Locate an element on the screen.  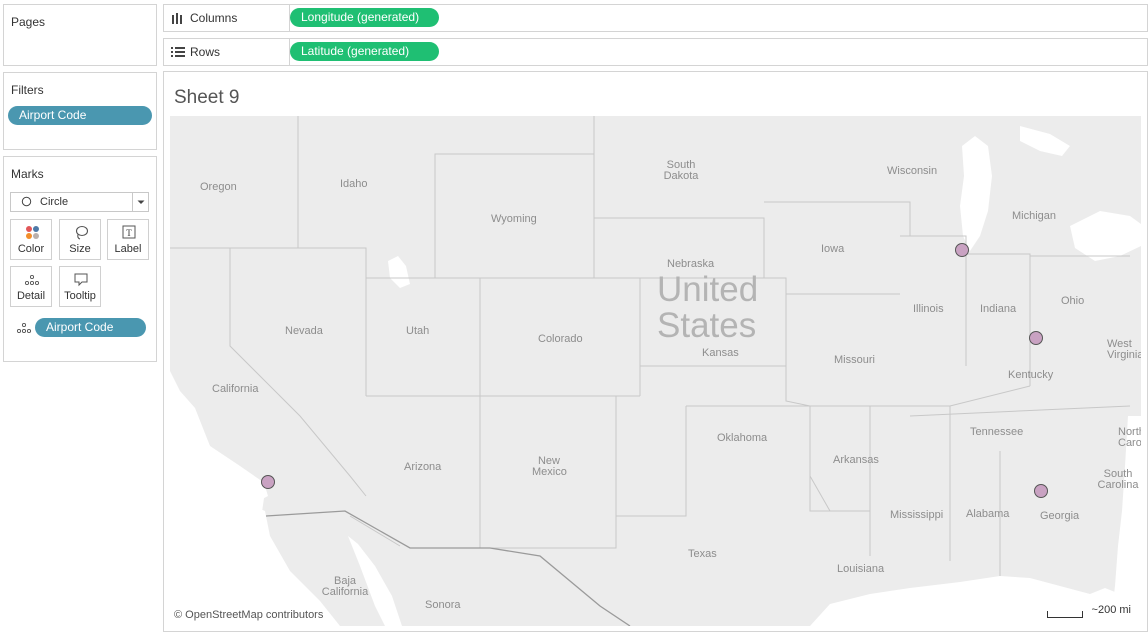
tooltip-button-label: Tooltip is located at coordinates (80, 296).